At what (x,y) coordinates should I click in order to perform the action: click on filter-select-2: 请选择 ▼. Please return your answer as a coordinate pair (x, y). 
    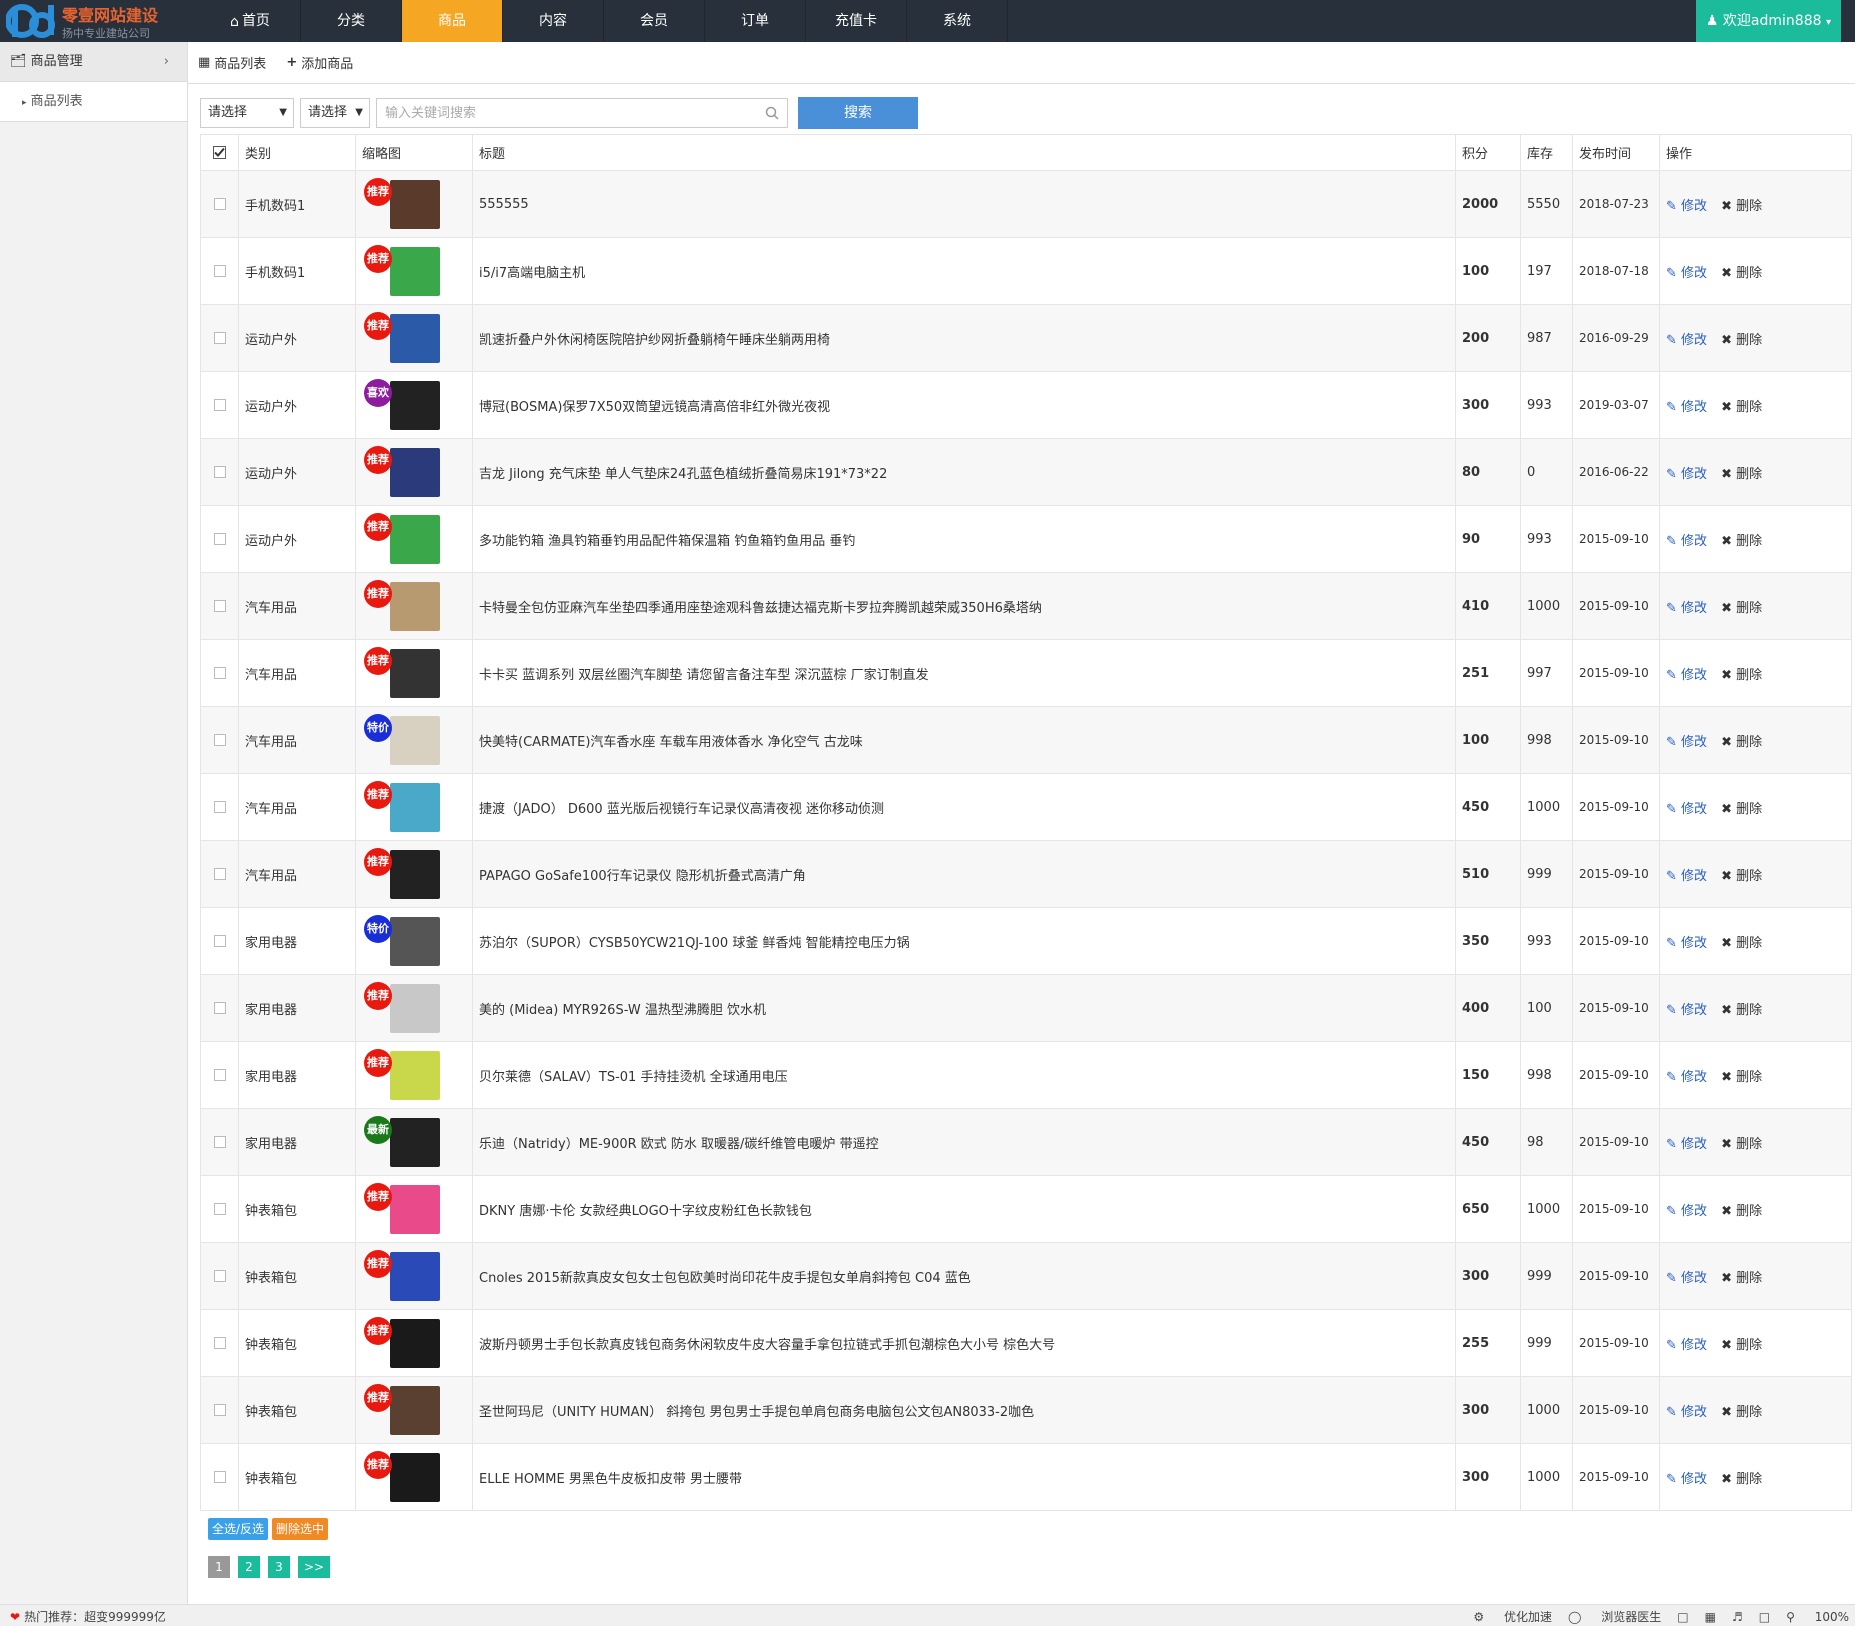
    Looking at the image, I should click on (335, 113).